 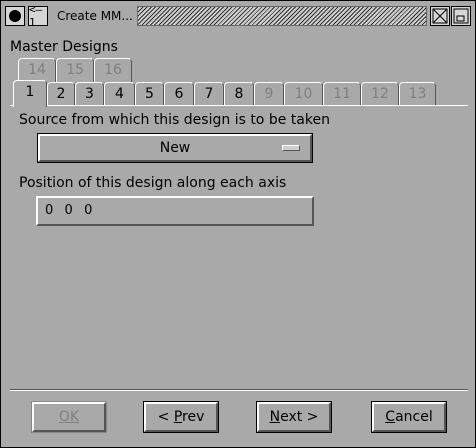 I want to click on ok-button-label: OK, so click(x=69, y=417).